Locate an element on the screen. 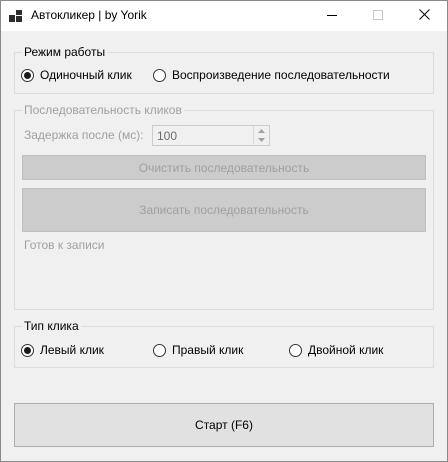 The width and height of the screenshot is (448, 462). chevron-down-icon is located at coordinates (261, 139).